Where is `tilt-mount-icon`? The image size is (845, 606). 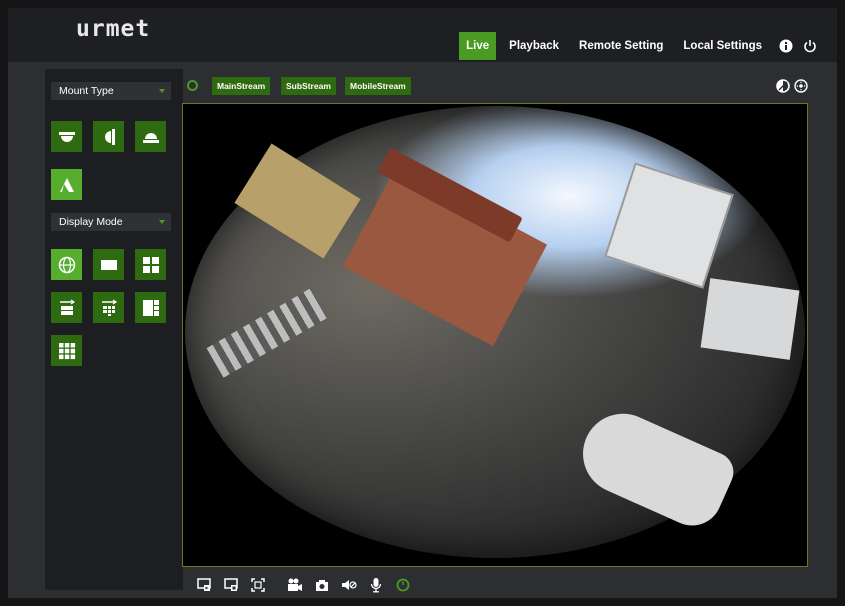
tilt-mount-icon is located at coordinates (66, 184).